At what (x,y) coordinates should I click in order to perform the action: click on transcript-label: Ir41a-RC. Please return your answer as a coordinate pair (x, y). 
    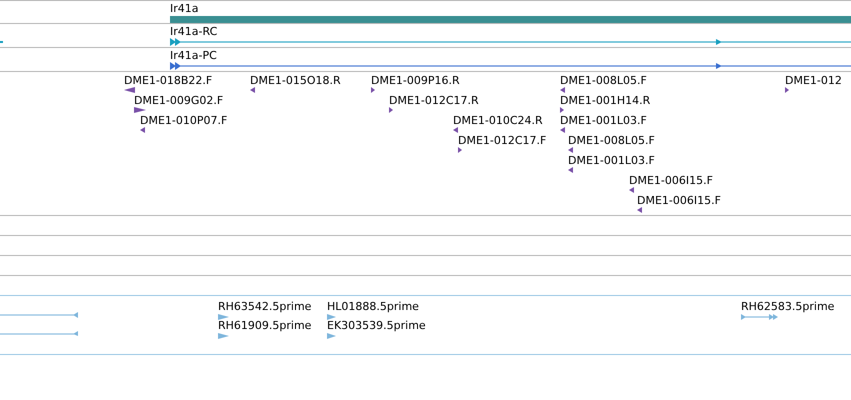
    Looking at the image, I should click on (194, 31).